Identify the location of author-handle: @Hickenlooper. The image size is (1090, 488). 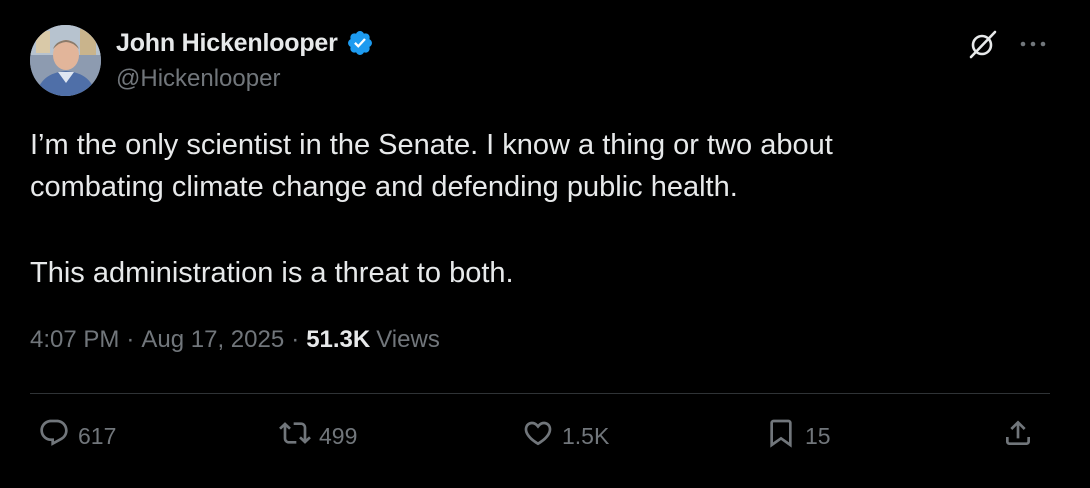
(198, 79).